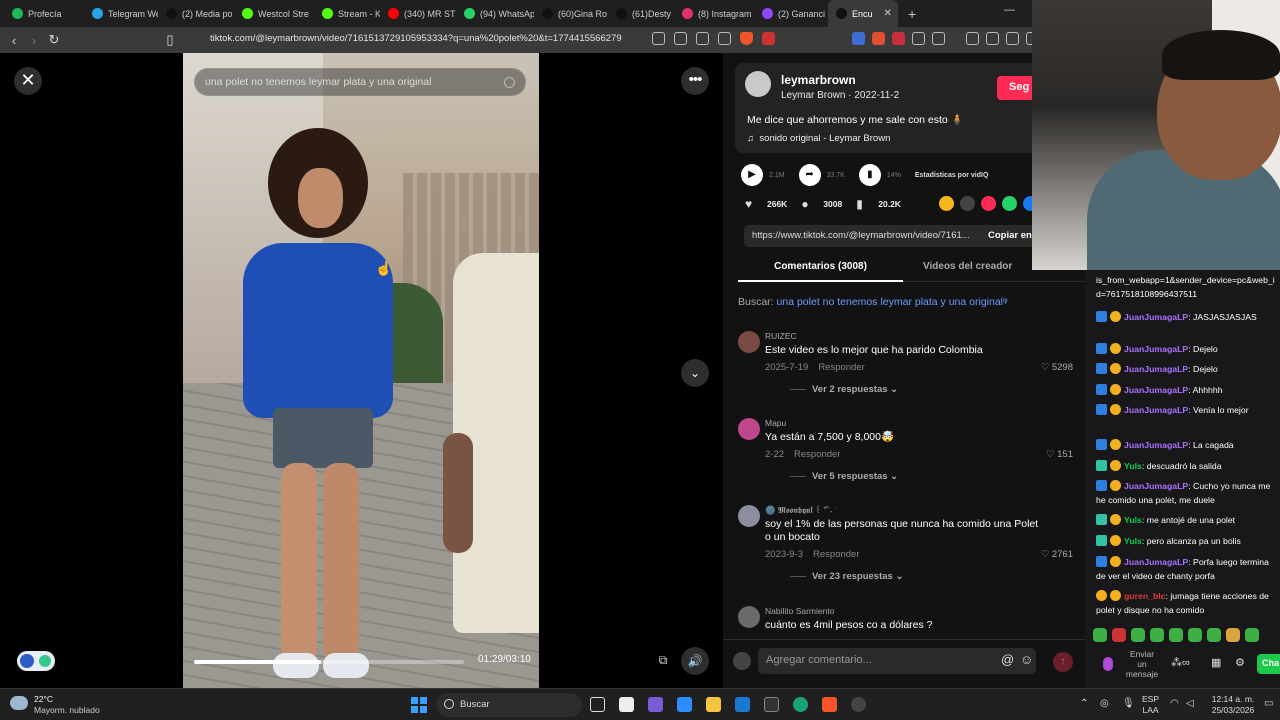  I want to click on store-icon: ▦, so click(1216, 662).